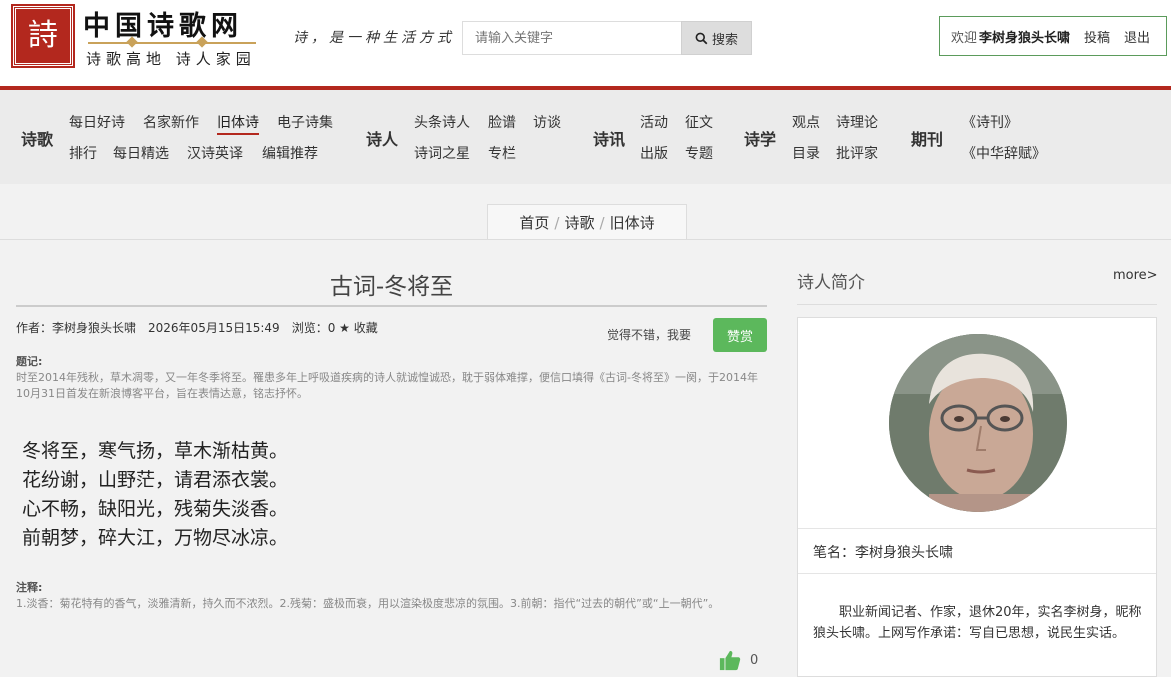 The width and height of the screenshot is (1171, 677). I want to click on nav-link-daily-pick: 每日精选, so click(141, 153).